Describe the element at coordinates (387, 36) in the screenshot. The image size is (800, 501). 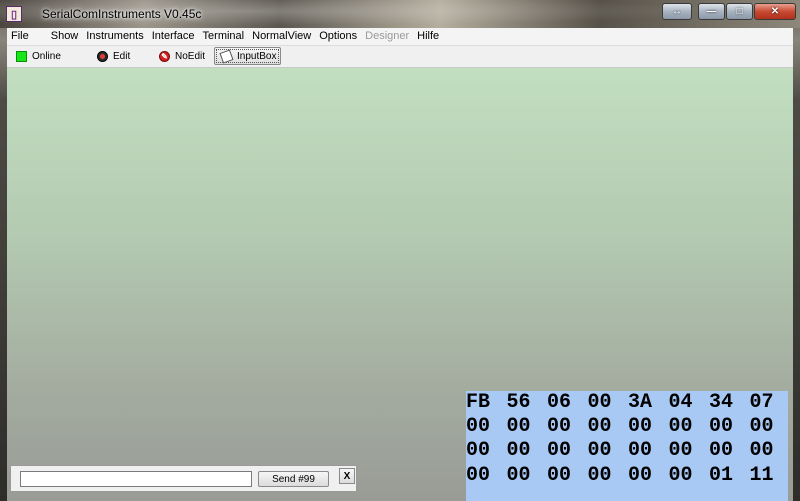
I see `menu-designer: Designer` at that location.